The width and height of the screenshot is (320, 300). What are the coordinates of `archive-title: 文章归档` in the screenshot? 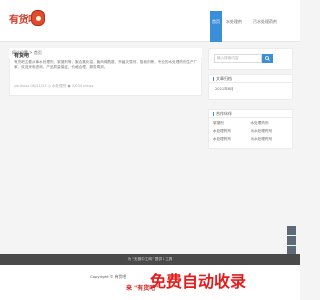 It's located at (250, 79).